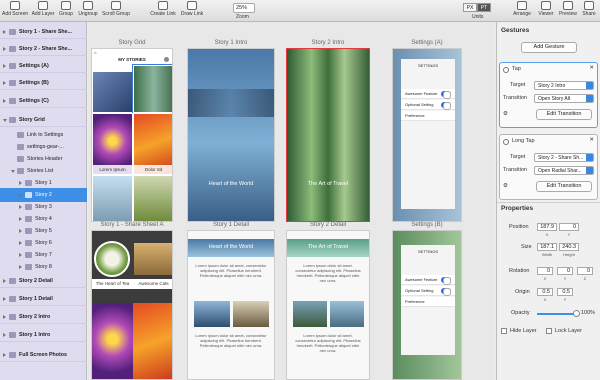 The image size is (600, 380). Describe the element at coordinates (328, 130) in the screenshot. I see `screen-story-2-intro: Story 2 Intro The Art of Travel` at that location.